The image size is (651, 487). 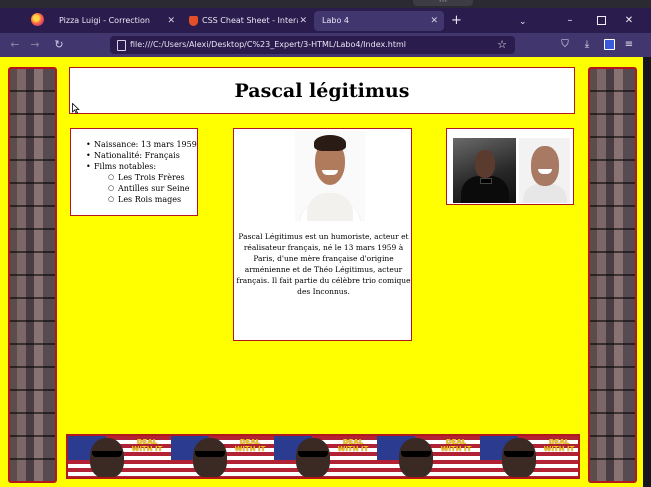 What do you see at coordinates (134, 199) in the screenshot?
I see `film-item: Les Rois mages` at bounding box center [134, 199].